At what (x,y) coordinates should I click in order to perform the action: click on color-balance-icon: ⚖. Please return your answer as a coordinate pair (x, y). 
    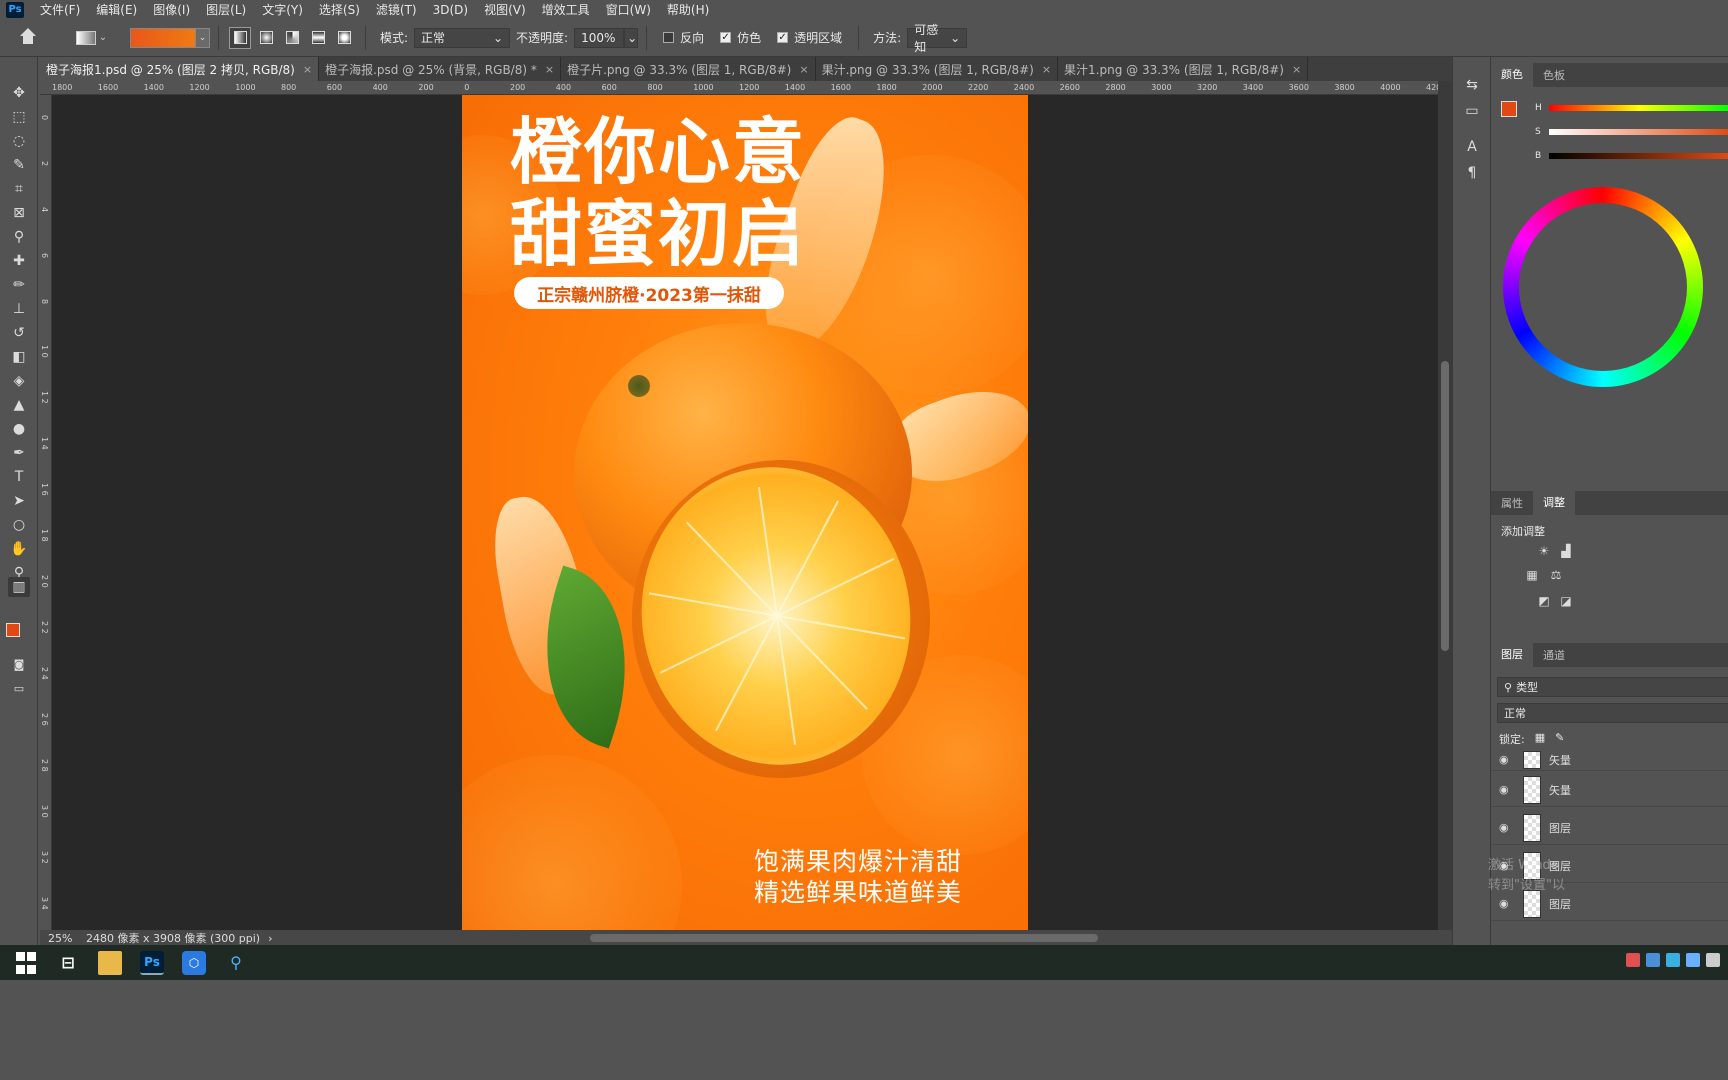
    Looking at the image, I should click on (1556, 575).